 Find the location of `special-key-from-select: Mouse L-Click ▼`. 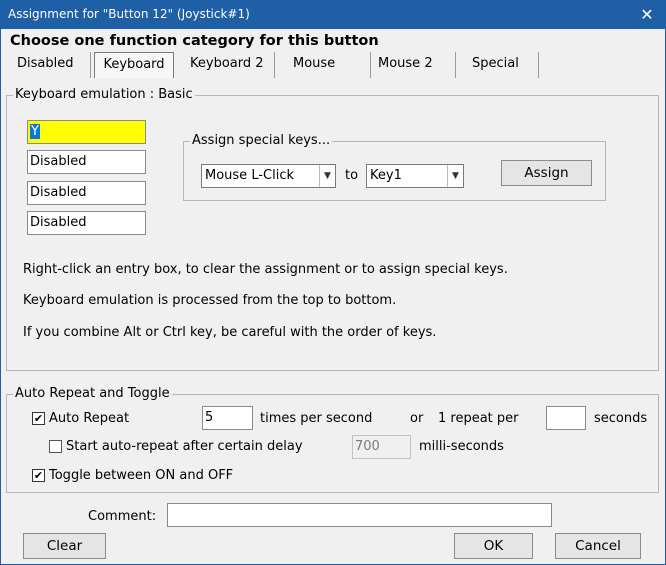

special-key-from-select: Mouse L-Click ▼ is located at coordinates (268, 176).